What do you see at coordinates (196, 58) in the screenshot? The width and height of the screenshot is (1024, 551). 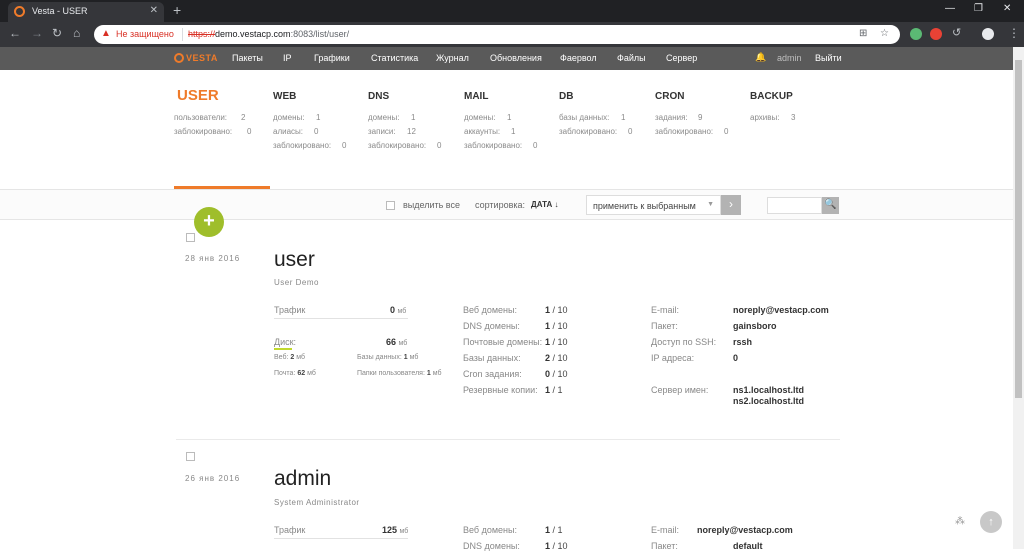 I see `vesta-logo: VESTA` at bounding box center [196, 58].